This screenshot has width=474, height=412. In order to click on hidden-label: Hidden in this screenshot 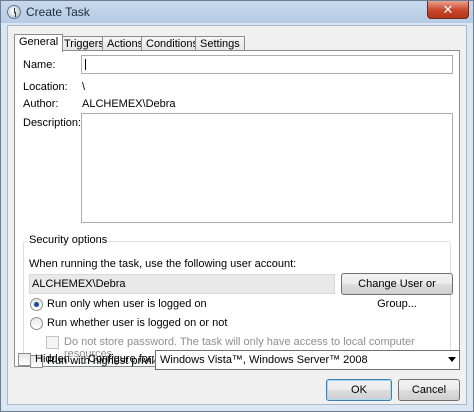, I will do `click(52, 359)`.